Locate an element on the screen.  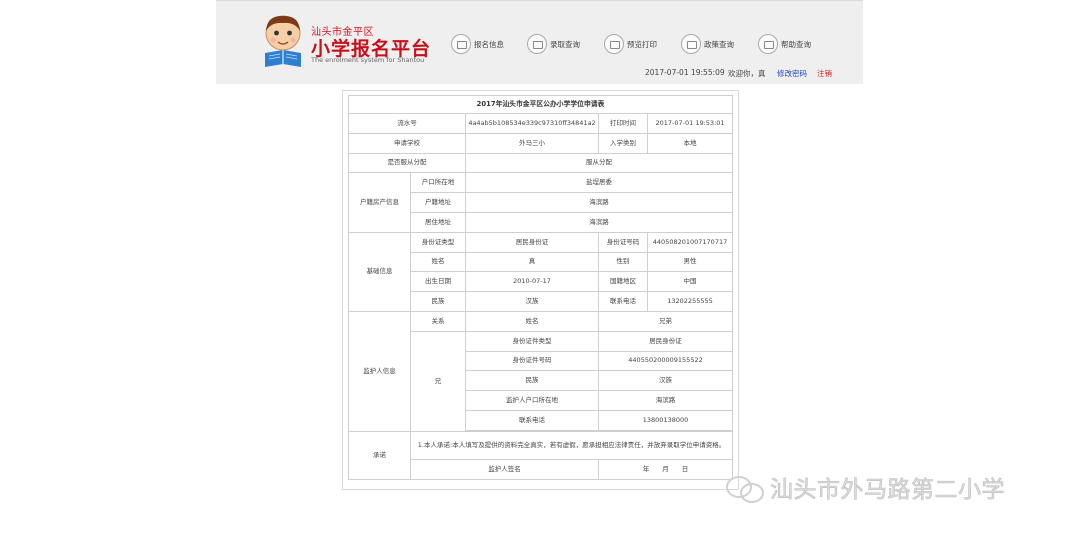
nav-item-admission-query: 录取查询 is located at coordinates (553, 44).